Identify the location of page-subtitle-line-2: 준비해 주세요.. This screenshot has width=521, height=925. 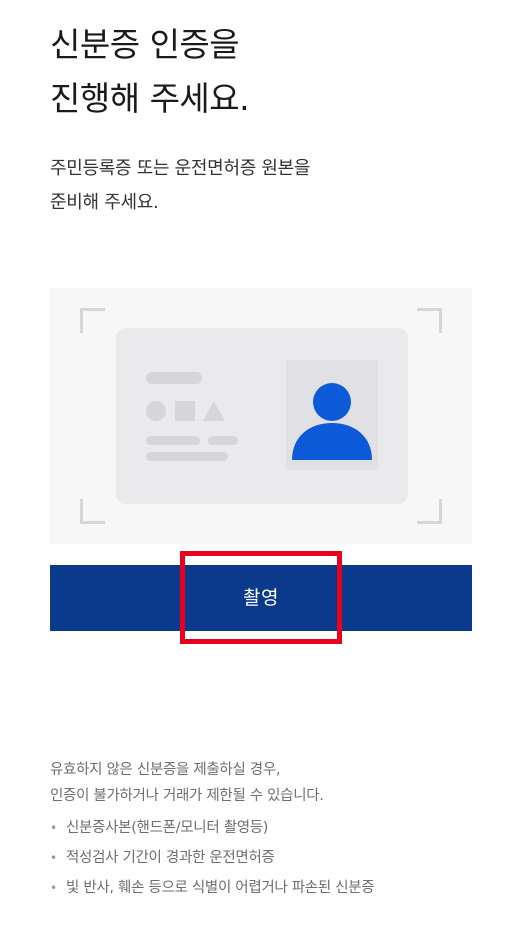
(104, 202).